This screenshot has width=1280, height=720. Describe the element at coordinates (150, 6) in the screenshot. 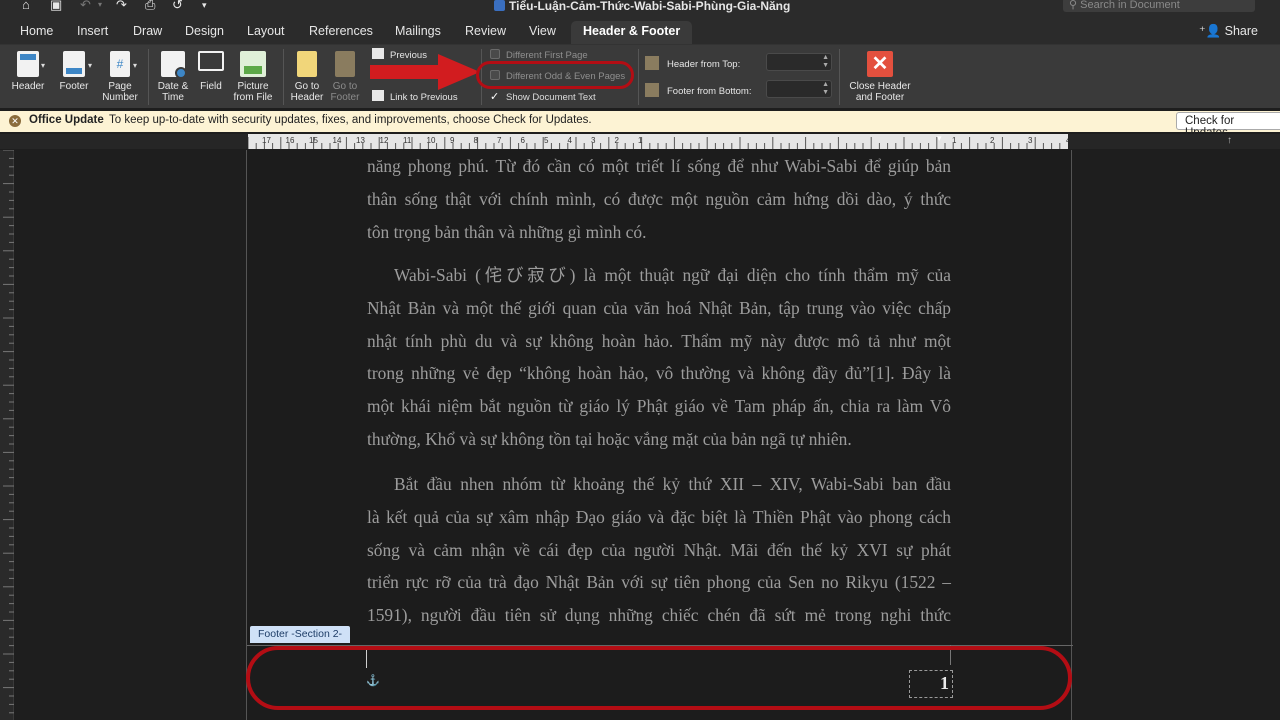

I see `print-icon: ⎙` at that location.